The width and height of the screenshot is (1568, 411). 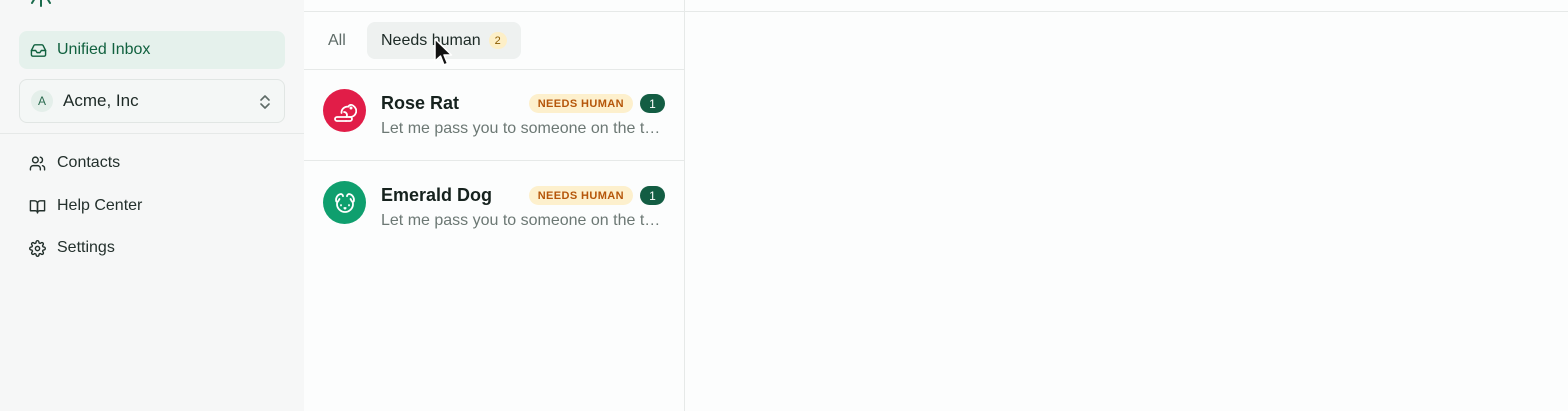 What do you see at coordinates (41, 4) in the screenshot?
I see `sunburst-logo-icon` at bounding box center [41, 4].